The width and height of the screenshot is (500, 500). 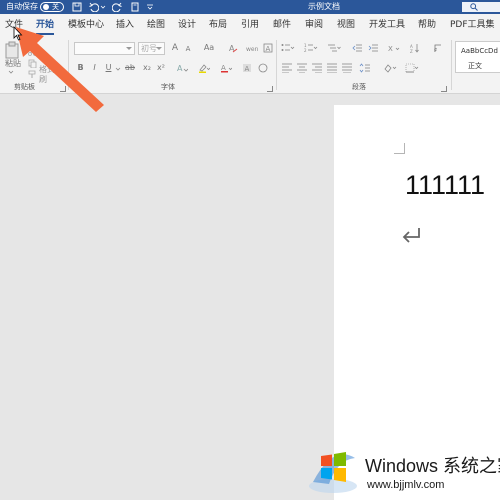 I want to click on watermark: Windows 系统之家 www.bjjmlv.com, so click(x=402, y=468).